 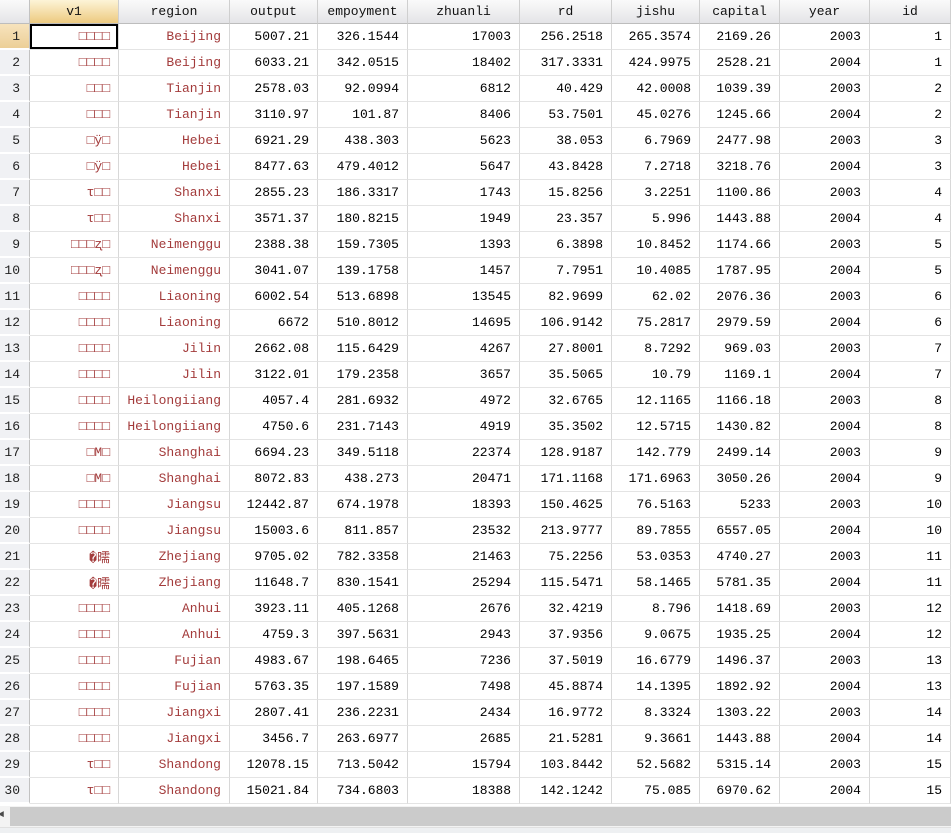 What do you see at coordinates (274, 531) in the screenshot?
I see `cell-output: 15003.6` at bounding box center [274, 531].